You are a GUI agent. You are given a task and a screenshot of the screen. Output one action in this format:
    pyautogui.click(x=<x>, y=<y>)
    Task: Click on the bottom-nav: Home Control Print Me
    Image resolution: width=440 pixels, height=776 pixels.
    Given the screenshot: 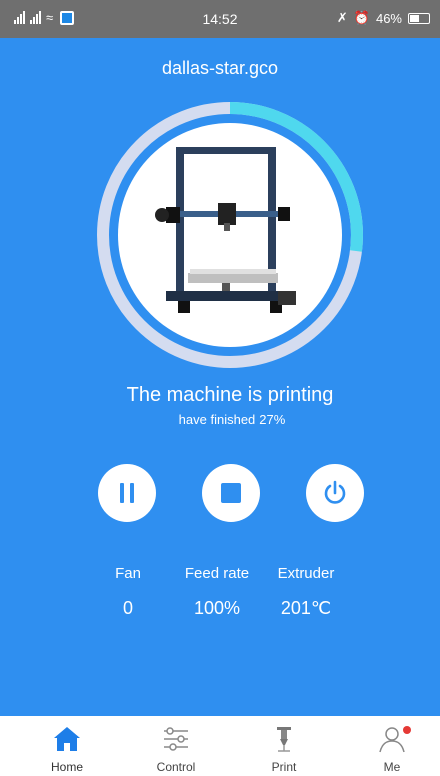 What is the action you would take?
    pyautogui.click(x=220, y=746)
    